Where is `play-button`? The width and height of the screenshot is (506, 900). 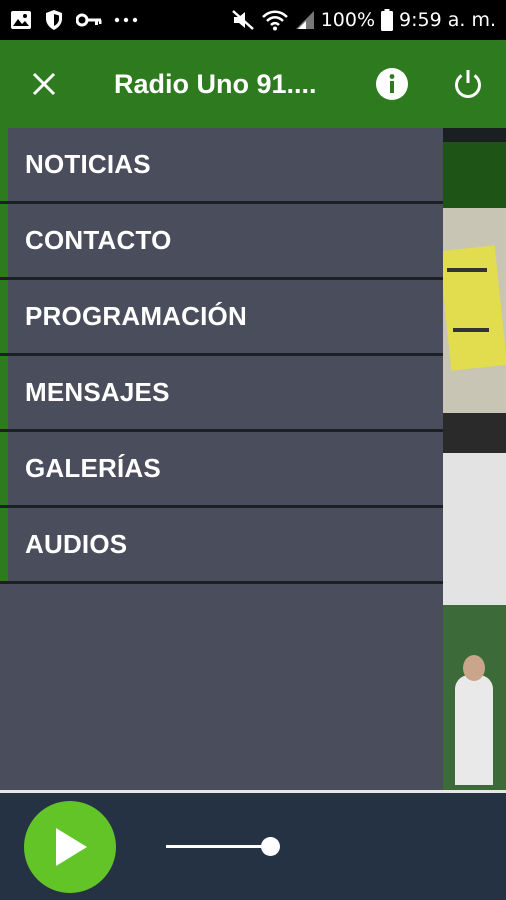
play-button is located at coordinates (70, 847).